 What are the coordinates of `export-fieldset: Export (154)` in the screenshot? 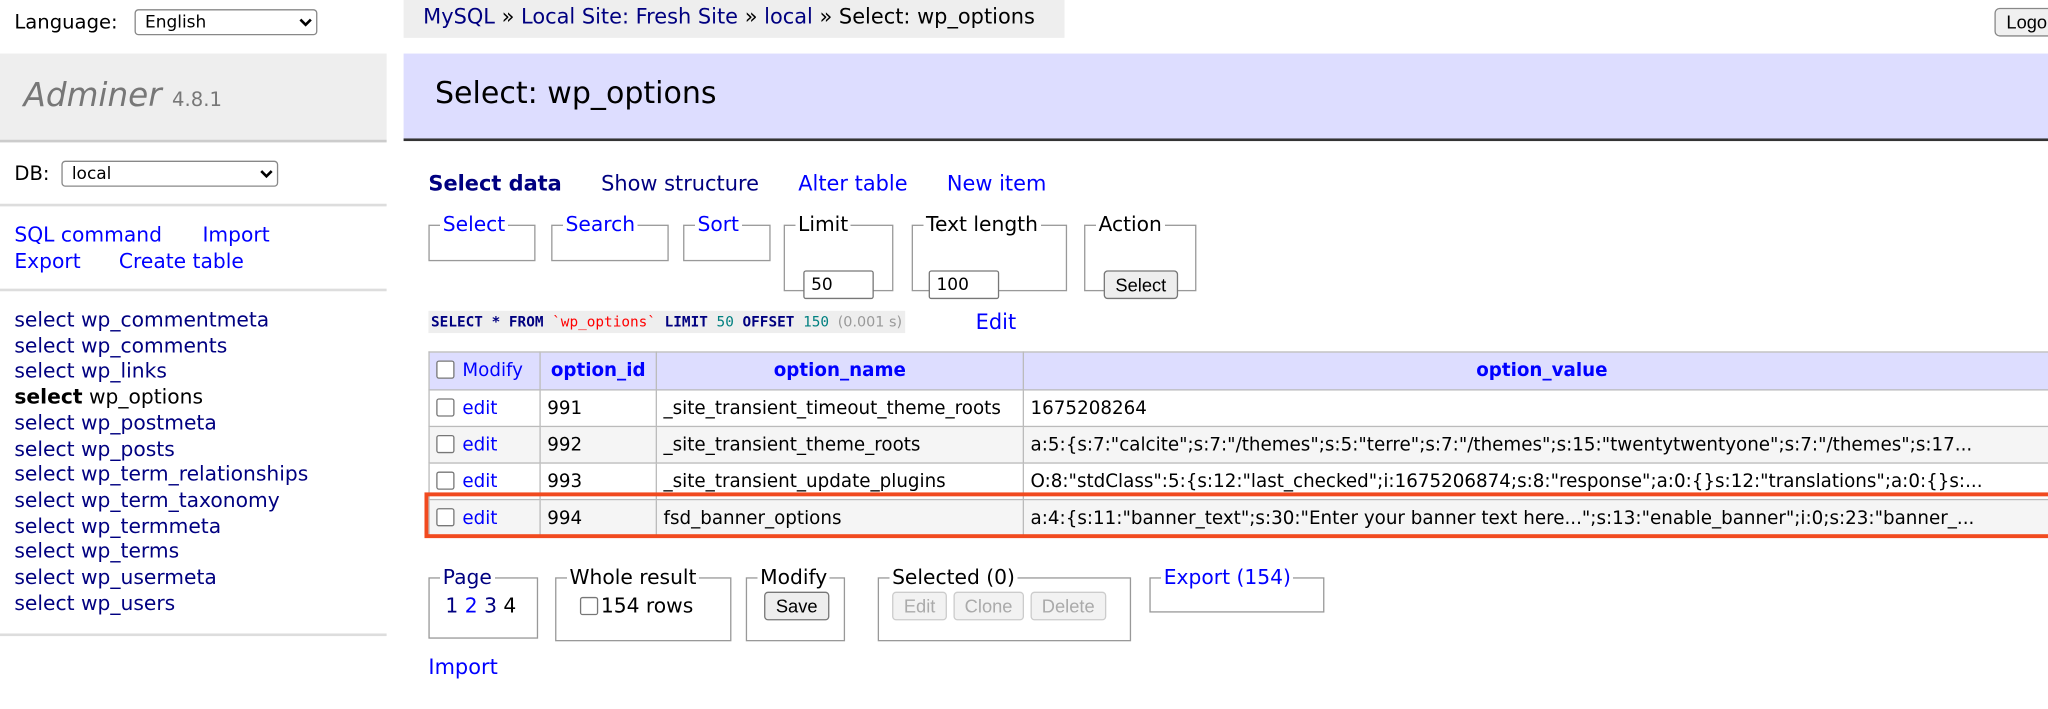 It's located at (1237, 589).